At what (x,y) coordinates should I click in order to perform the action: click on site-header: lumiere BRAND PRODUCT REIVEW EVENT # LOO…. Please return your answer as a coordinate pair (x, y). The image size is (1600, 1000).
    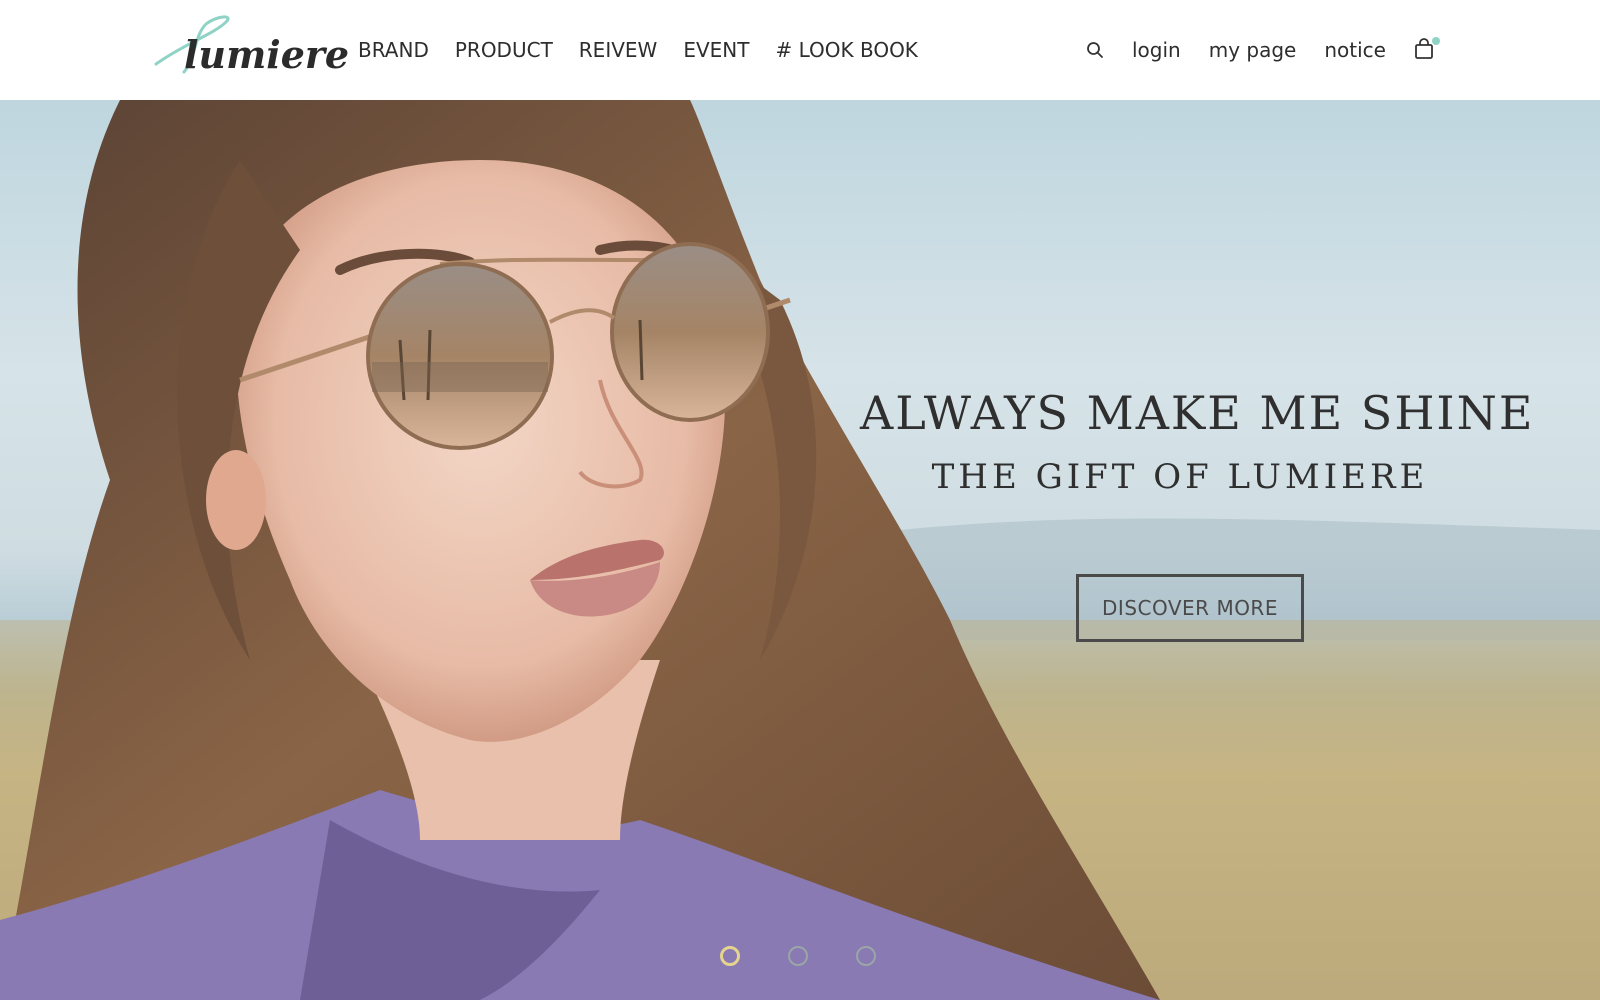
    Looking at the image, I should click on (800, 50).